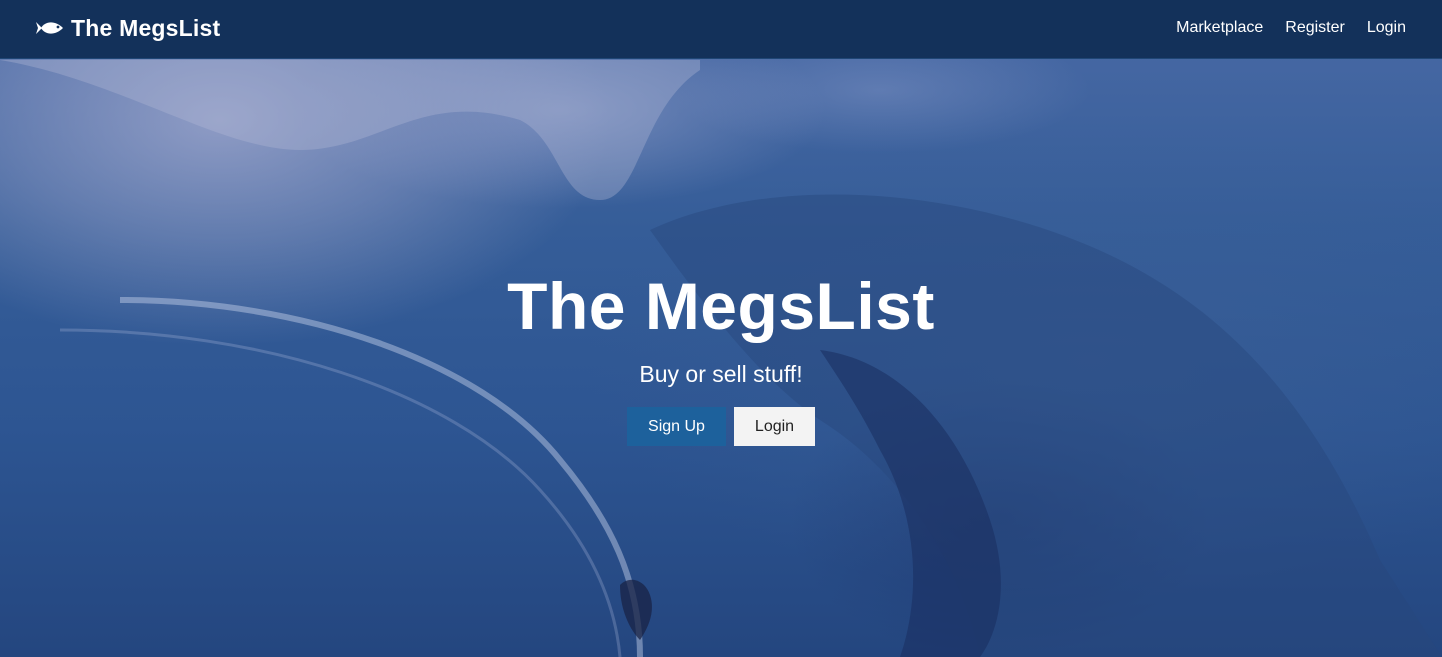  What do you see at coordinates (1280, 28) in the screenshot?
I see `nav-links: Marketplace Register Login` at bounding box center [1280, 28].